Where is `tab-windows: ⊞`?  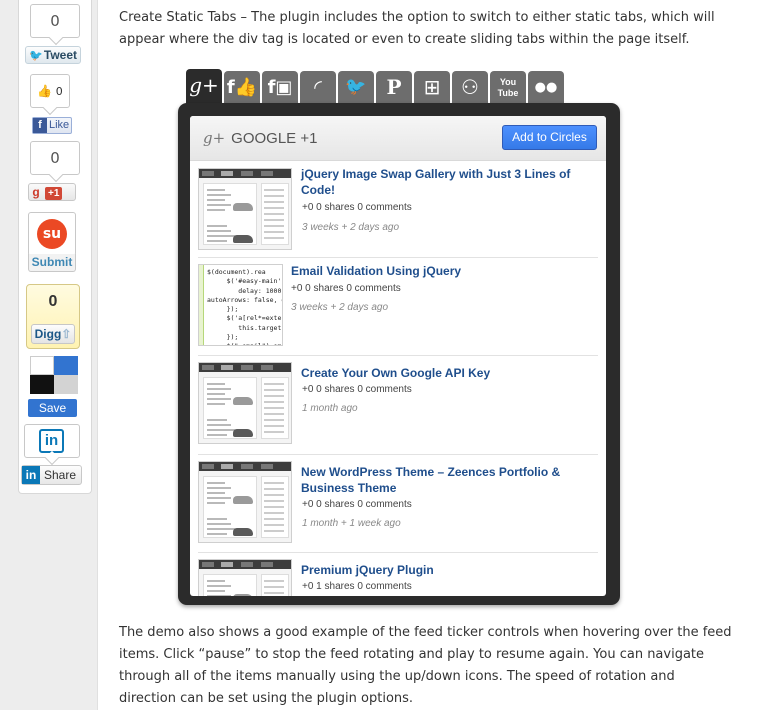
tab-windows: ⊞ is located at coordinates (432, 87).